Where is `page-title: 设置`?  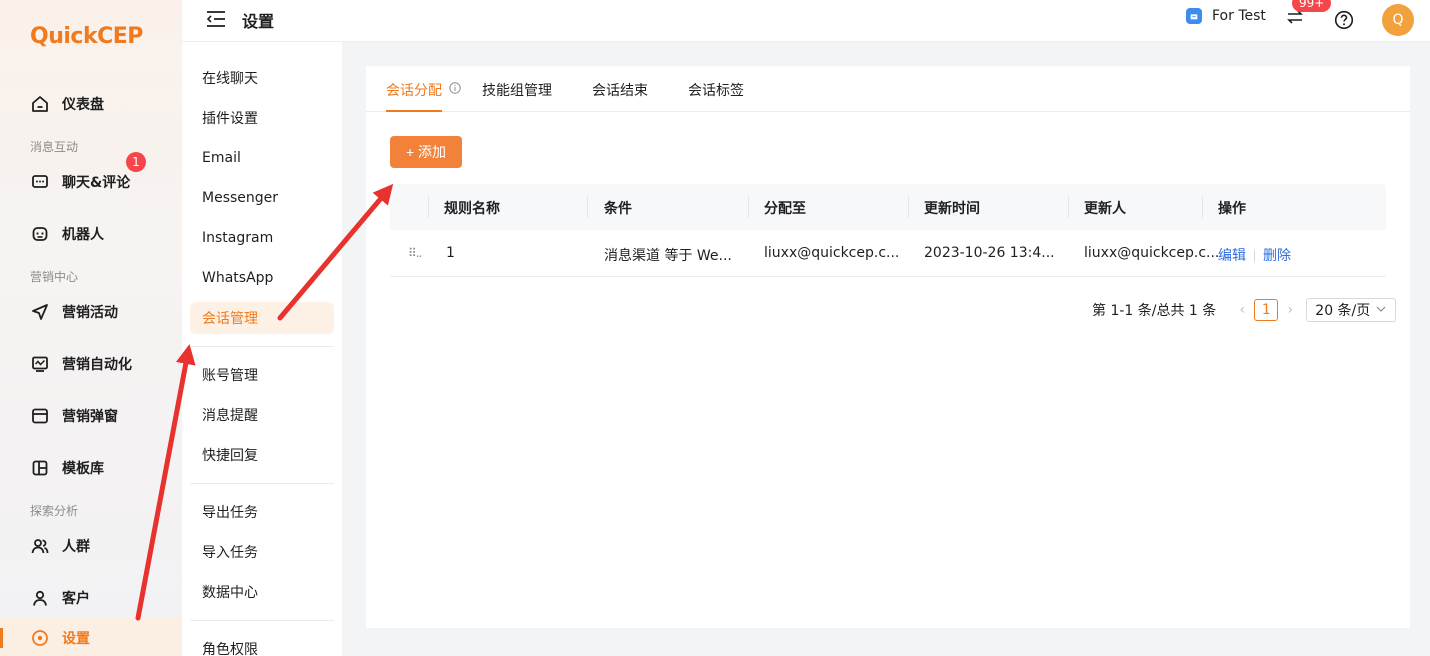 page-title: 设置 is located at coordinates (258, 21).